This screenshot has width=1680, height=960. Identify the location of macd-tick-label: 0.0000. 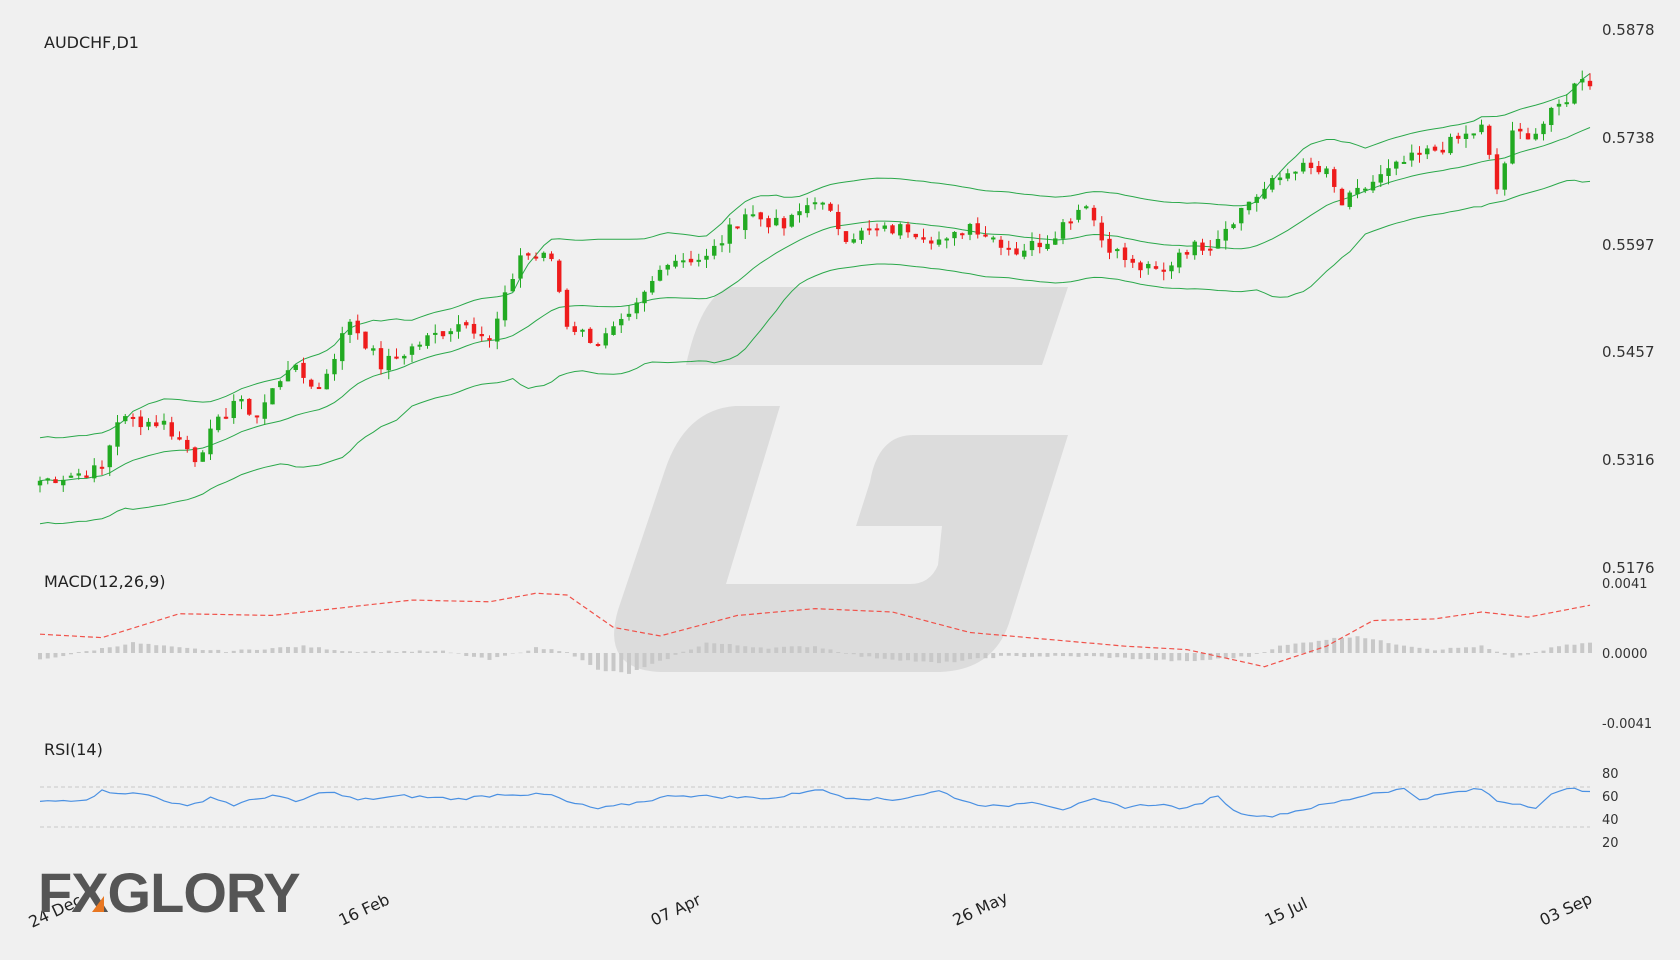
(1625, 654).